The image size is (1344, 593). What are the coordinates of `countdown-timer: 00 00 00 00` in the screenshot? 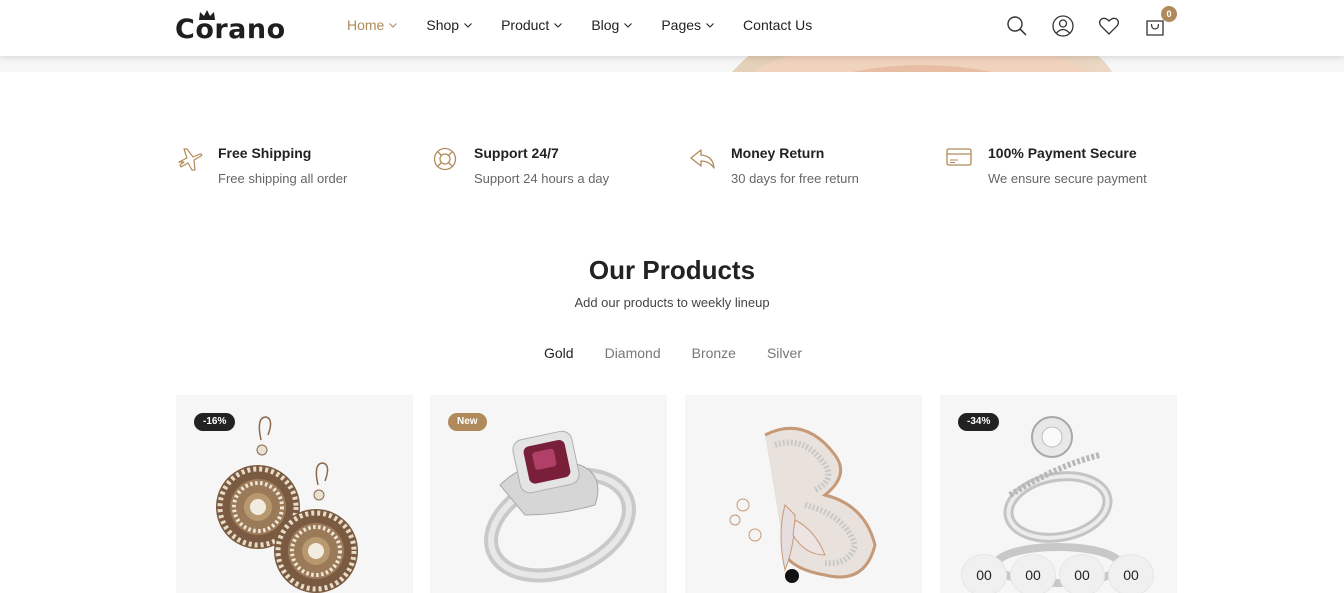 It's located at (1060, 574).